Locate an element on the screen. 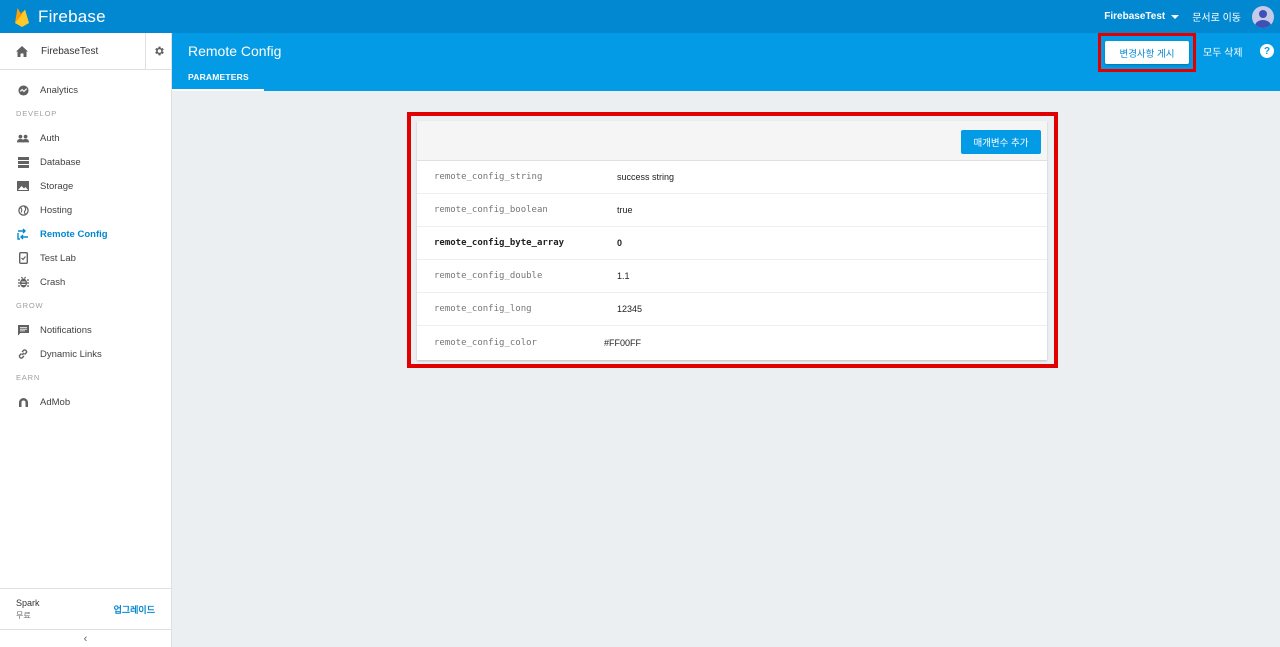  parameter-key: remote_config_color is located at coordinates (485, 342).